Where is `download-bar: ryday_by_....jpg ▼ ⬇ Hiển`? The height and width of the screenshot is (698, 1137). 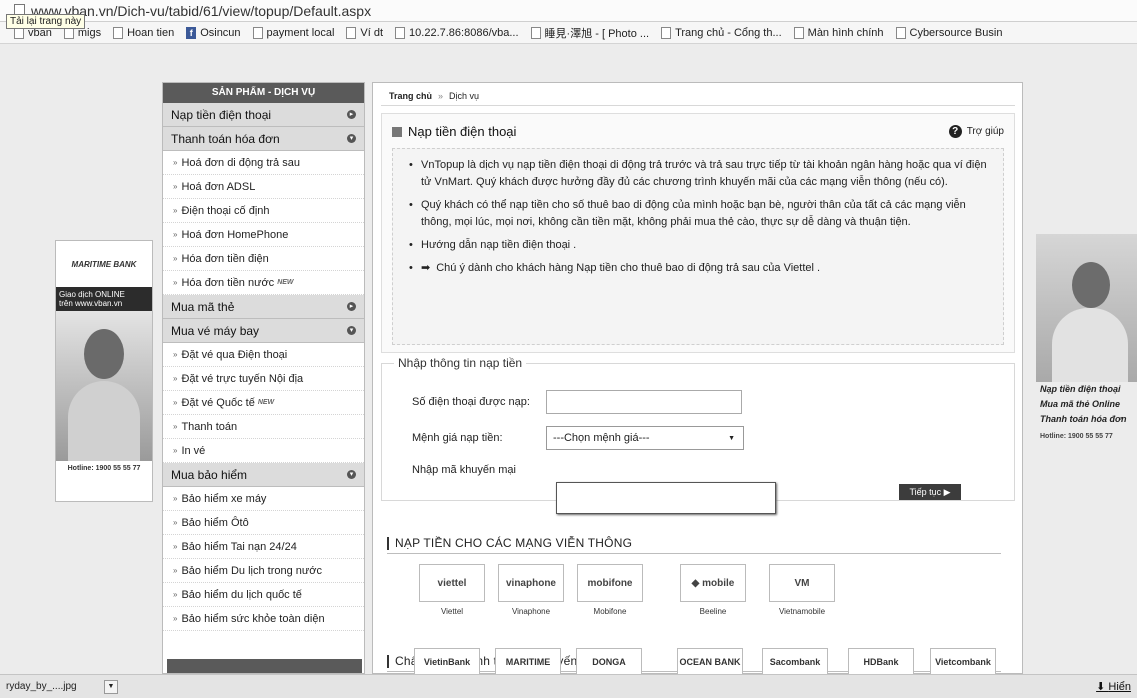
download-bar: ryday_by_....jpg ▼ ⬇ Hiển is located at coordinates (568, 686).